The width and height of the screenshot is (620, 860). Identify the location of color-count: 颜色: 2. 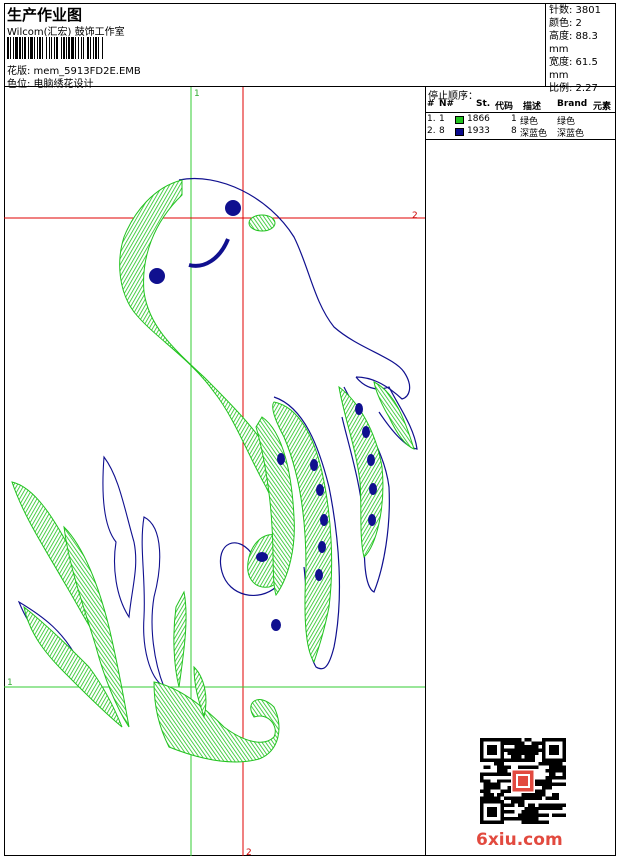
(565, 23).